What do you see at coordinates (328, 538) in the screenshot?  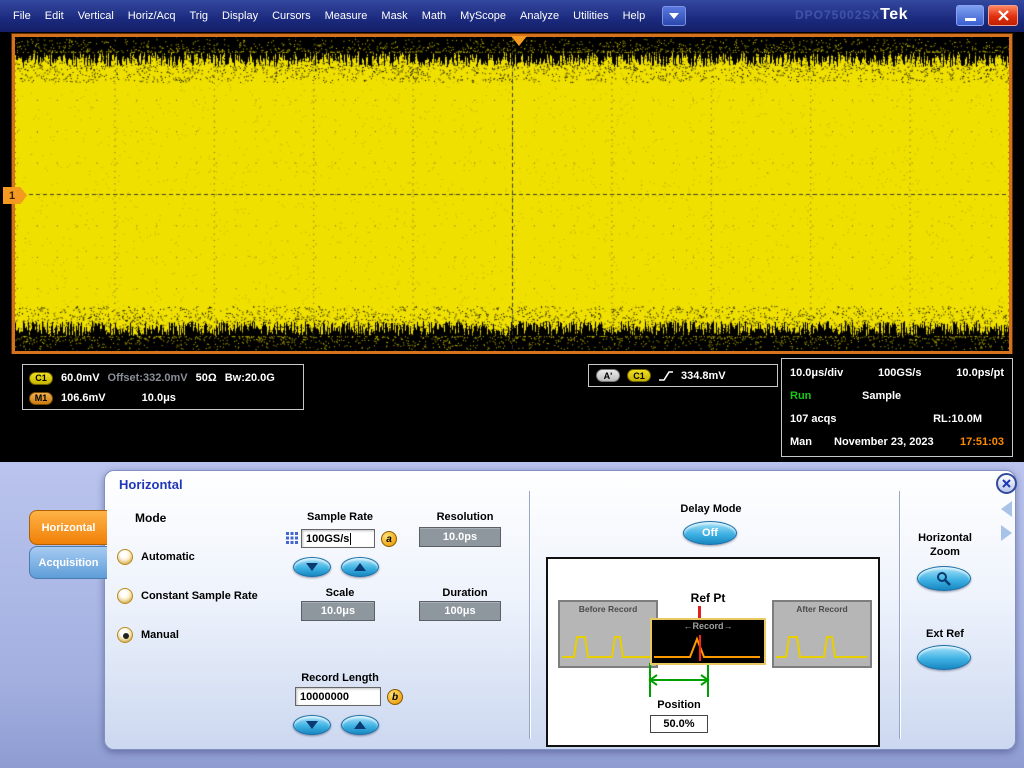 I see `sample-rate-value: 100GS/s` at bounding box center [328, 538].